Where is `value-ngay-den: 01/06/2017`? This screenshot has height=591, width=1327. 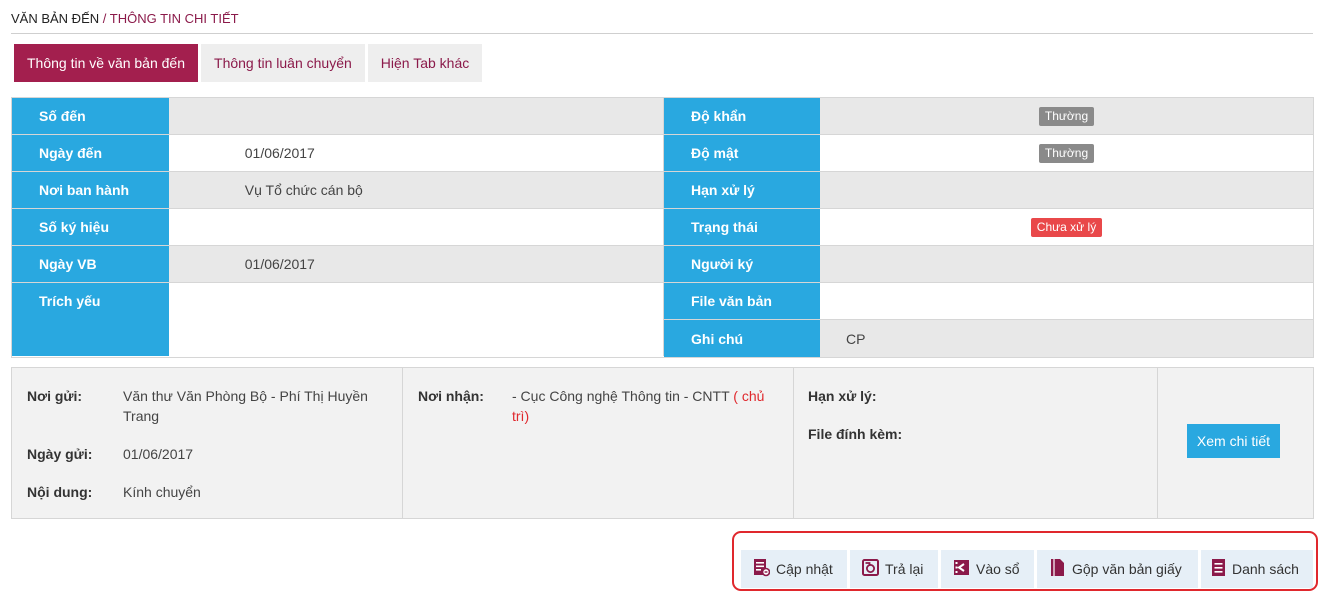
value-ngay-den: 01/06/2017 is located at coordinates (415, 153).